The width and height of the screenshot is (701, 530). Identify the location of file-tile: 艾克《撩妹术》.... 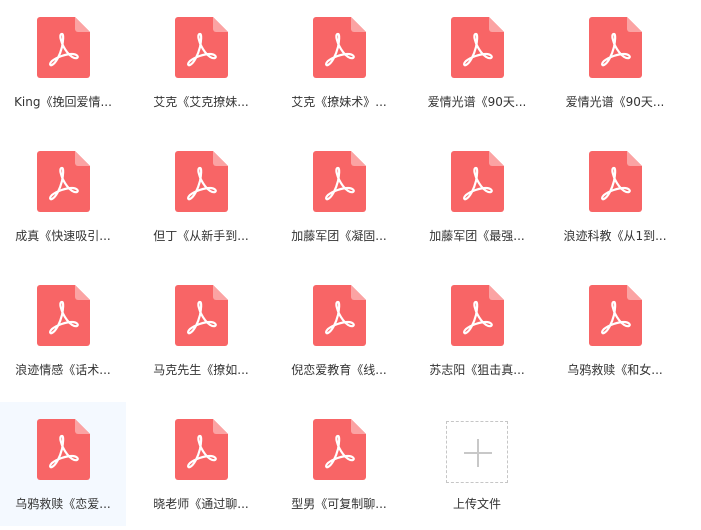
(339, 62).